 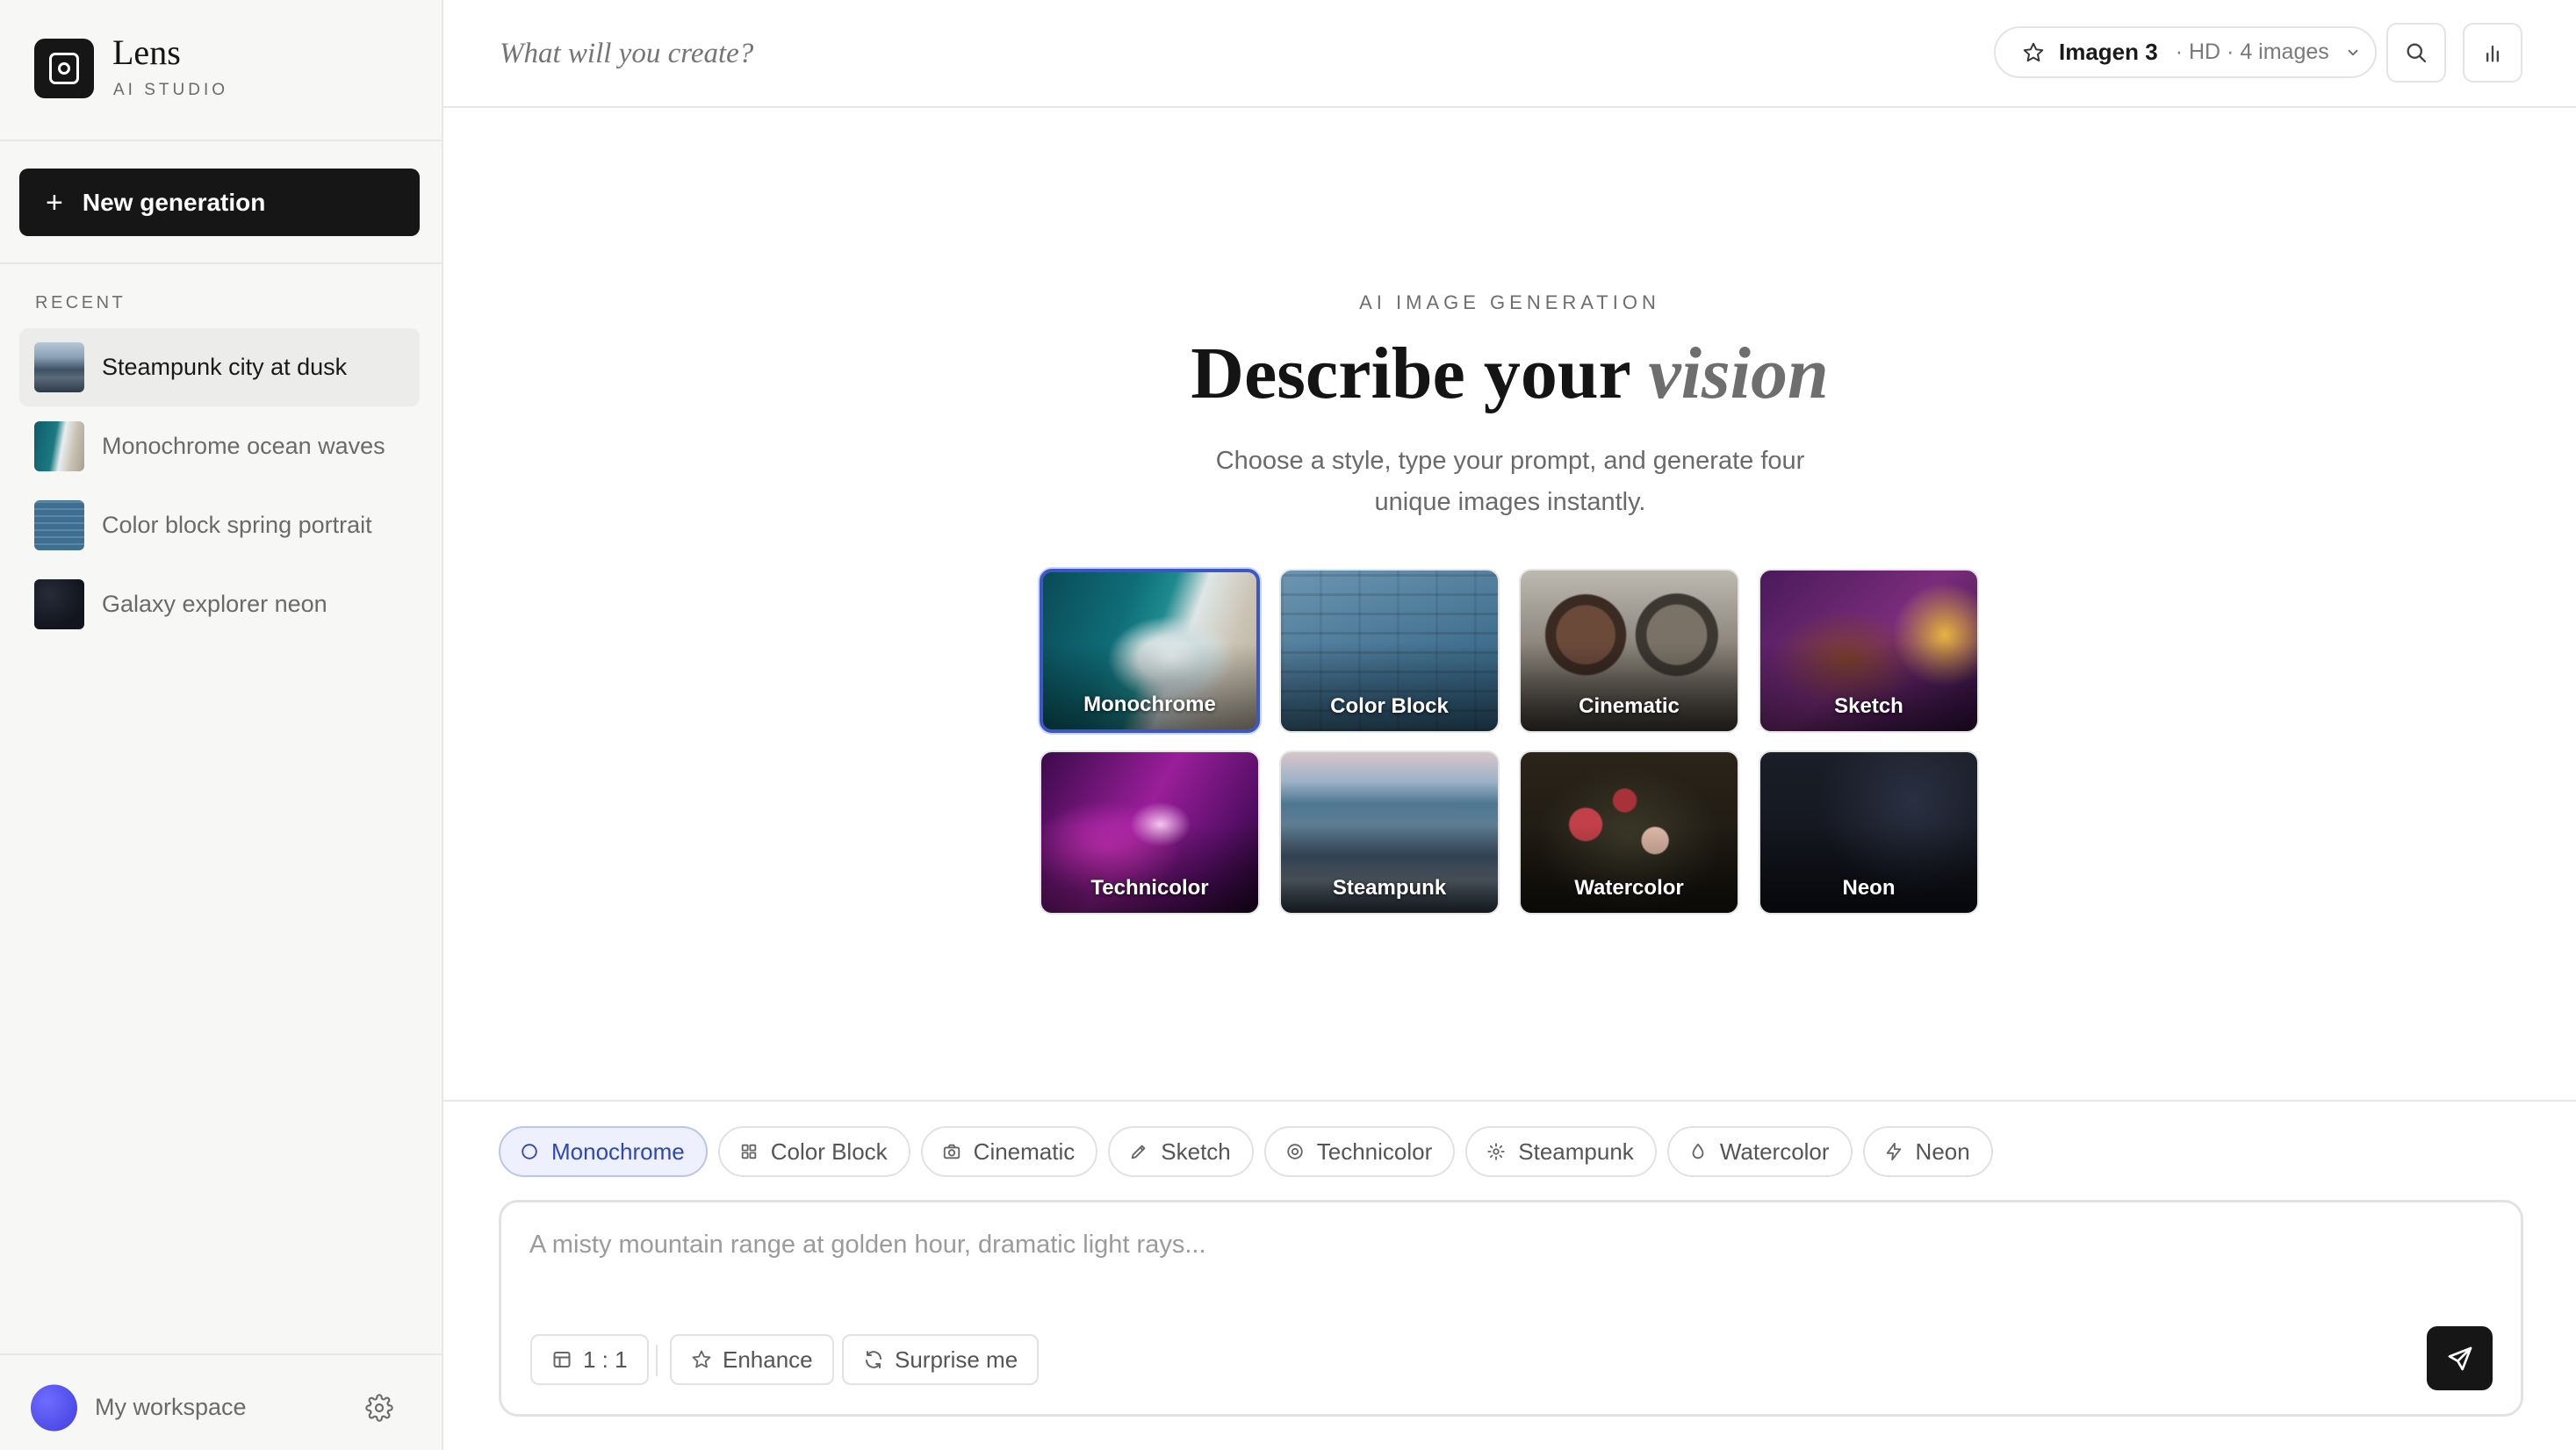 I want to click on model-selector: Imagen 3 · HD · 4 images, so click(x=2185, y=52).